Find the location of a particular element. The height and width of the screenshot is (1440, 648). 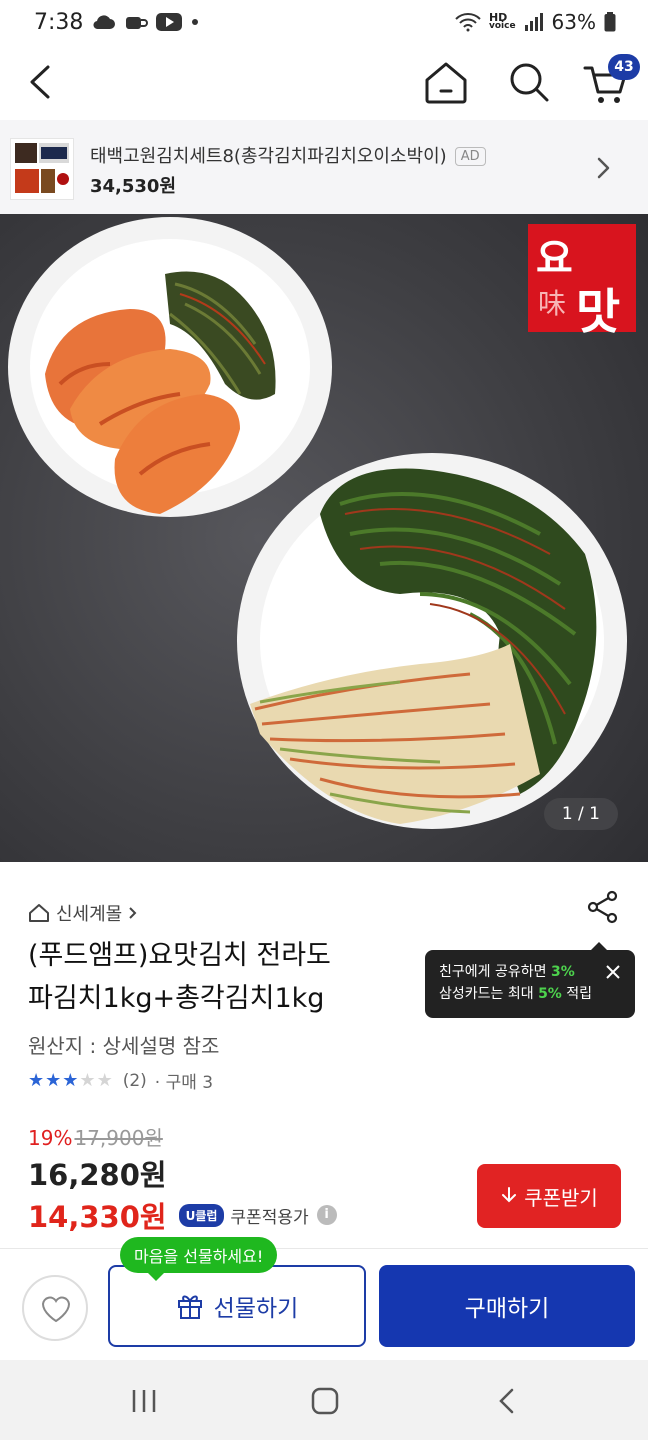

product-title-line1: (푸드앰프)요맛김치 전라도 is located at coordinates (179, 955).